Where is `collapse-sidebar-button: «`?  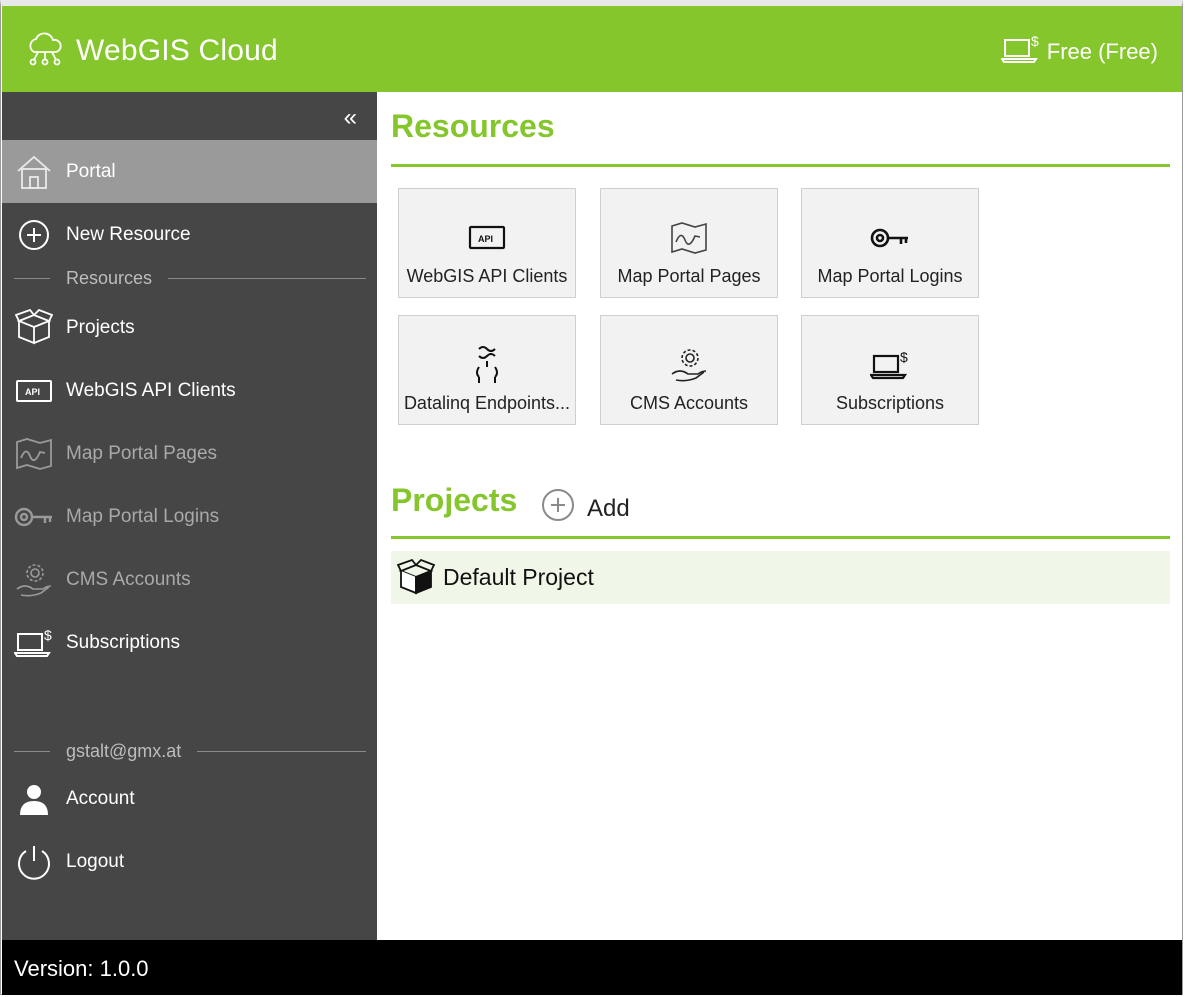
collapse-sidebar-button: « is located at coordinates (350, 118).